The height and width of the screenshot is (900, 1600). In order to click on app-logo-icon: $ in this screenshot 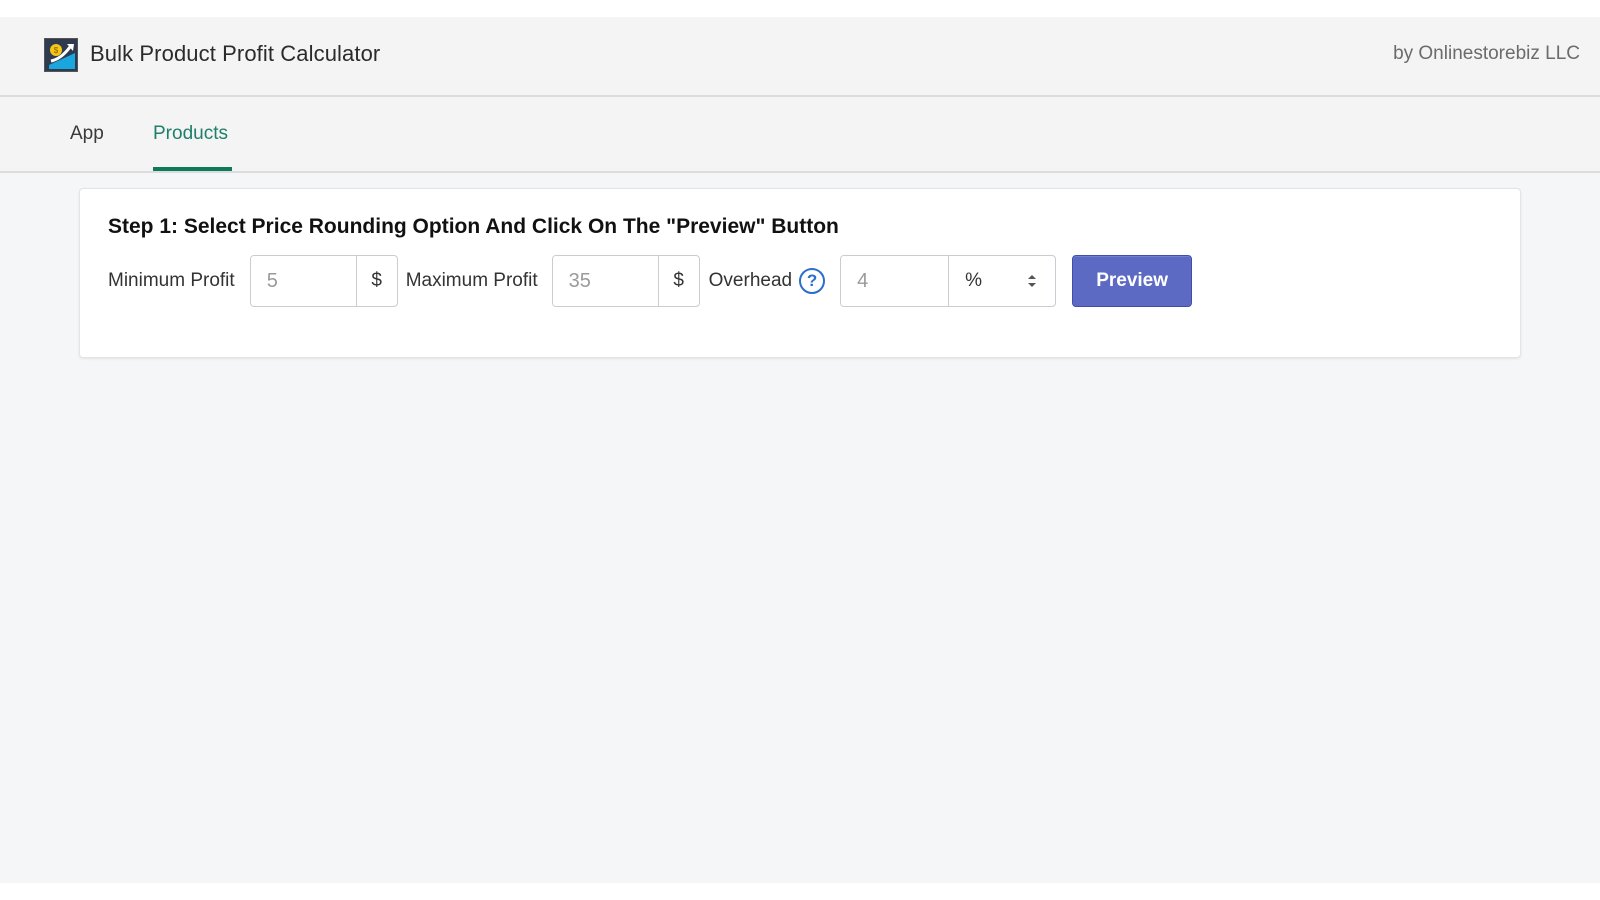, I will do `click(61, 55)`.